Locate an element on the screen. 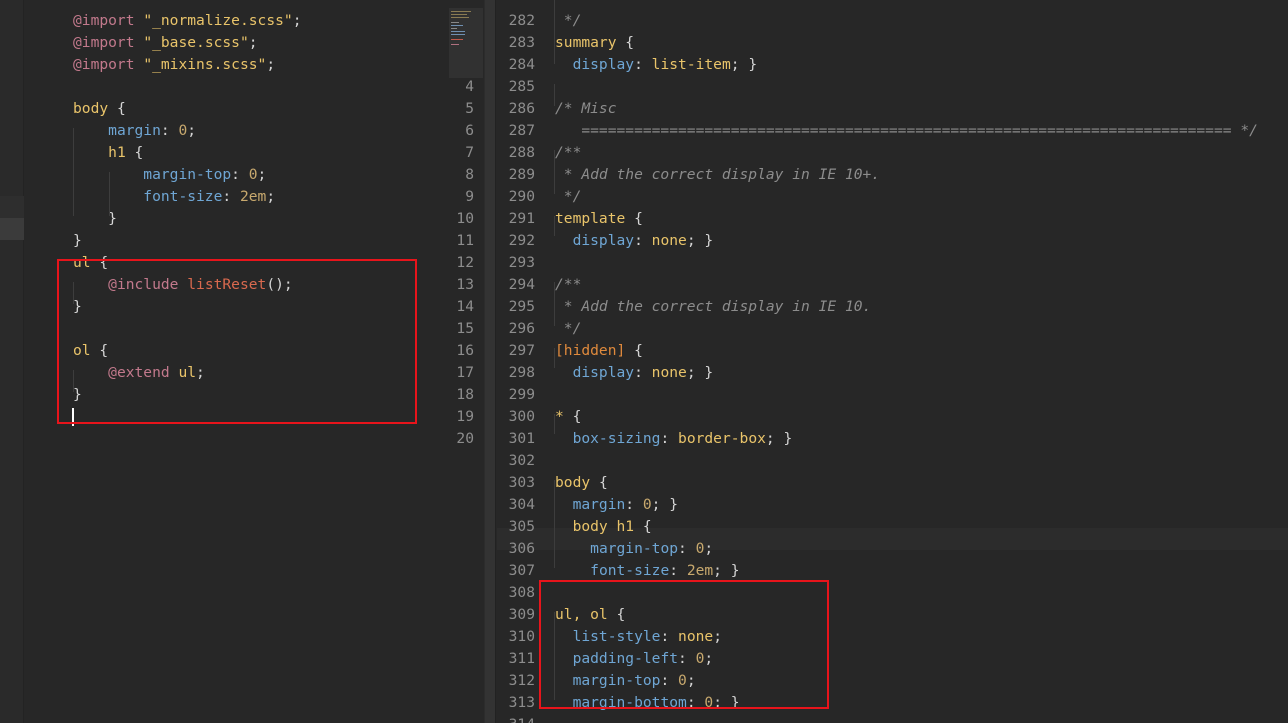 The width and height of the screenshot is (1288, 723). code-line: font-size: 2em; is located at coordinates (278, 197).